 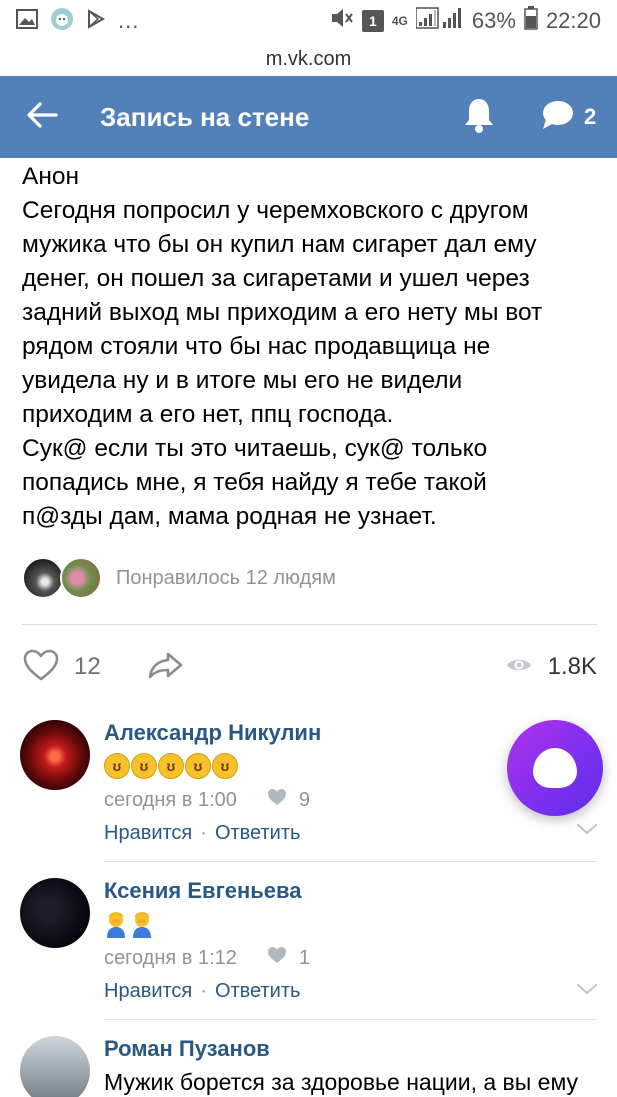 I want to click on like-count: 12, so click(x=87, y=666).